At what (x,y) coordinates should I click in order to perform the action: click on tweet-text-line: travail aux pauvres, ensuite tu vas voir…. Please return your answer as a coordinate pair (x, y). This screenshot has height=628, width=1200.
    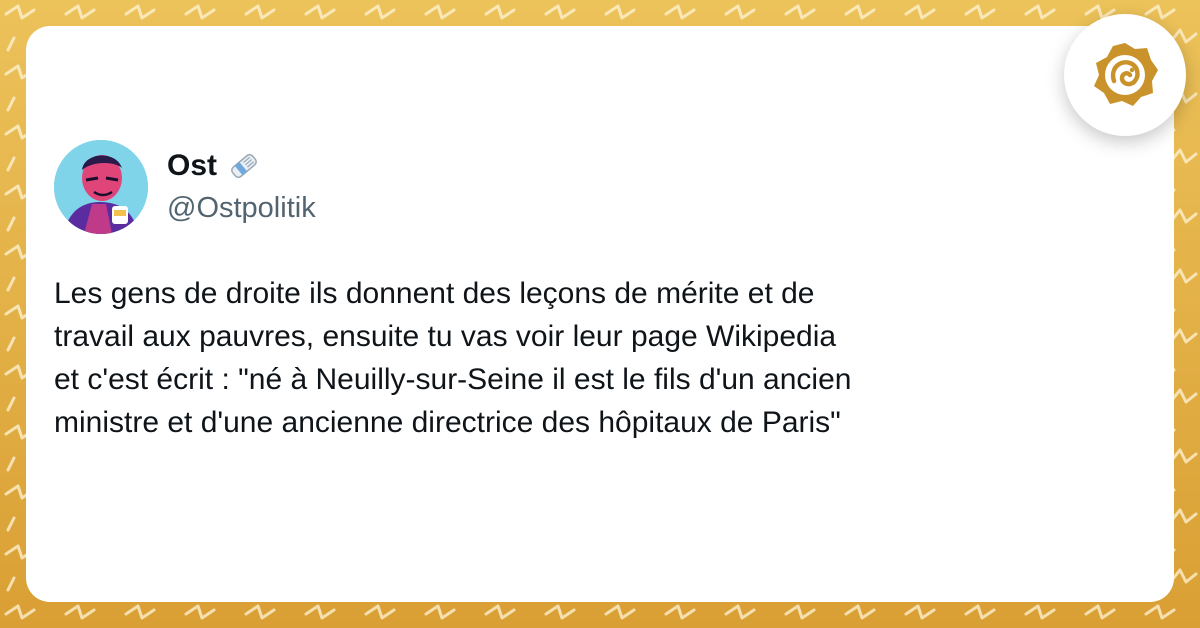
    Looking at the image, I should click on (445, 336).